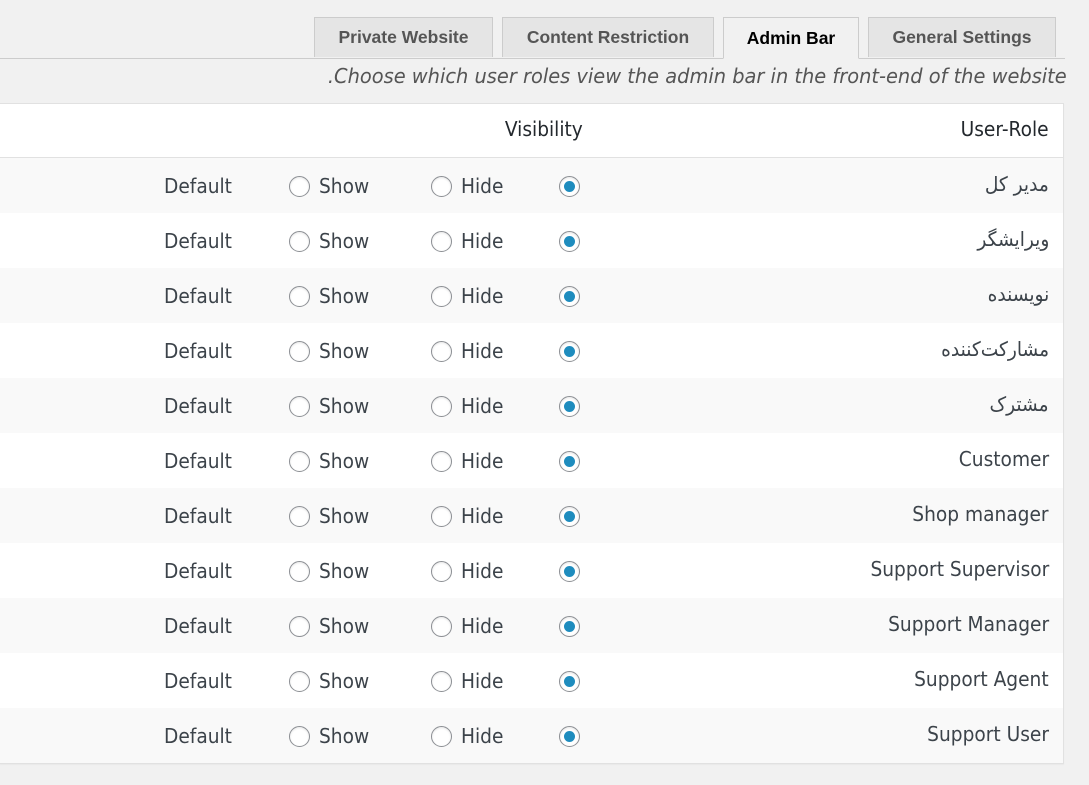 This screenshot has height=785, width=1089. Describe the element at coordinates (959, 569) in the screenshot. I see `role-label: Support Supervisor` at that location.